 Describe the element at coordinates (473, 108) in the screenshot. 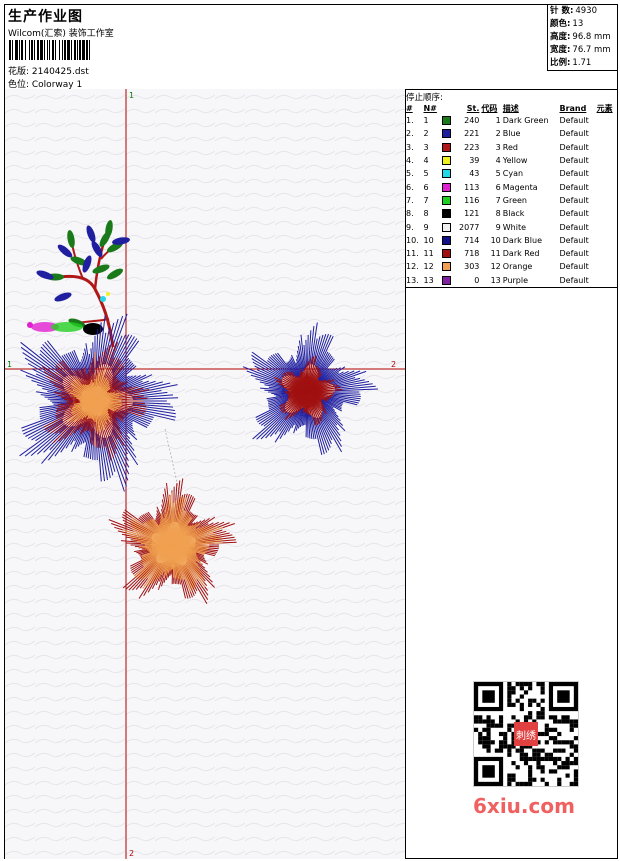

I see `col-stitches: St.` at that location.